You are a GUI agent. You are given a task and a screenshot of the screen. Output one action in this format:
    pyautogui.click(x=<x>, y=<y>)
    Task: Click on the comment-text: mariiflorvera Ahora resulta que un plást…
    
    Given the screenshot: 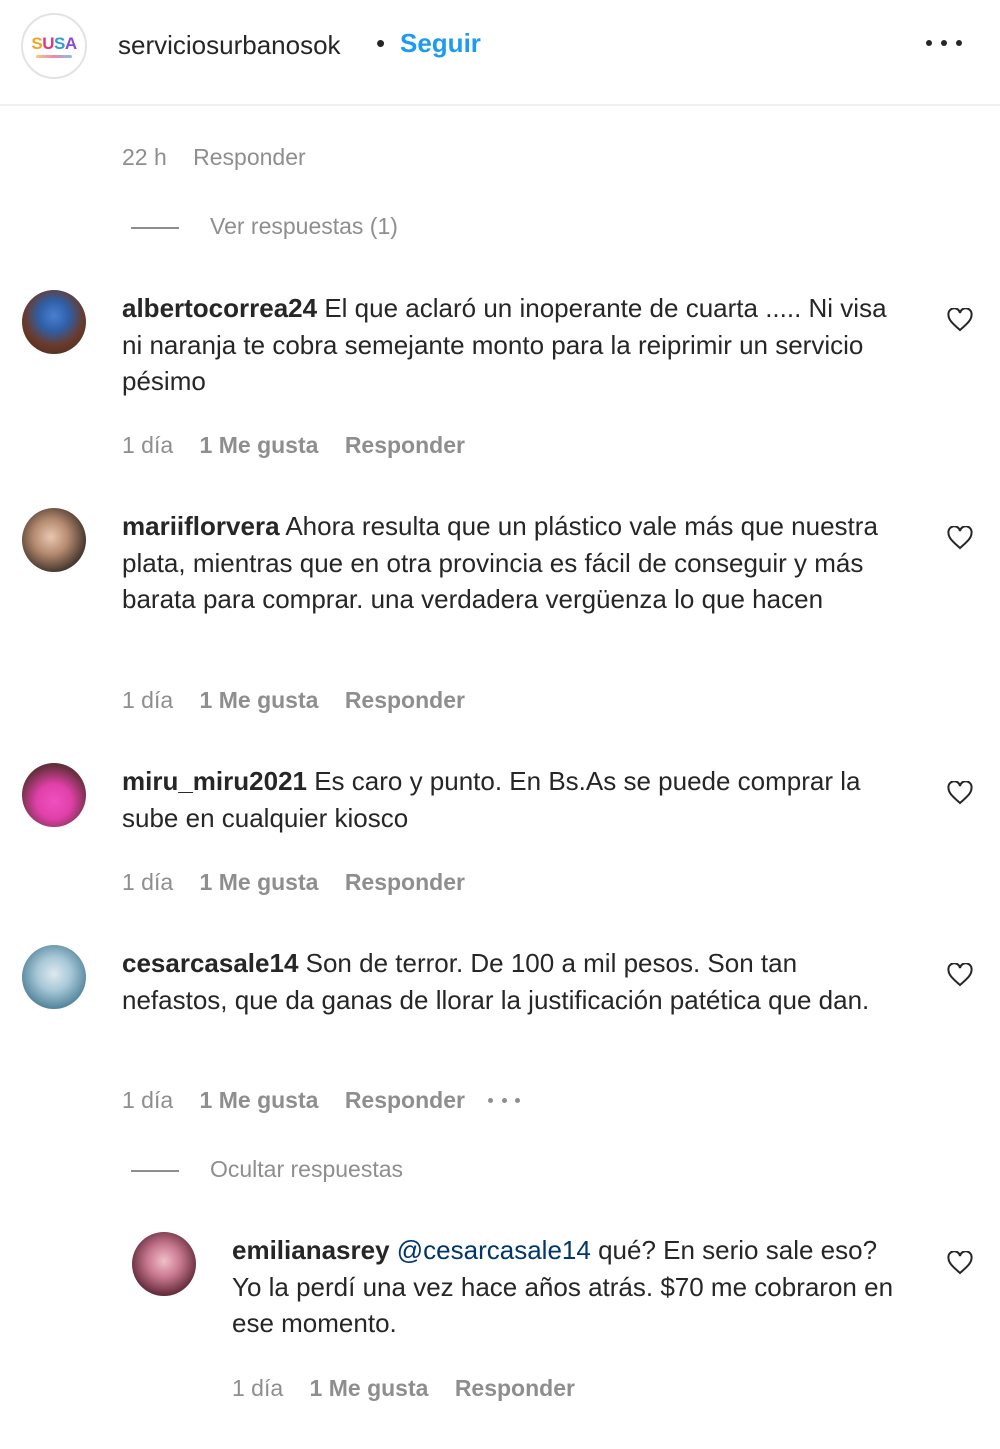 What is the action you would take?
    pyautogui.click(x=502, y=563)
    